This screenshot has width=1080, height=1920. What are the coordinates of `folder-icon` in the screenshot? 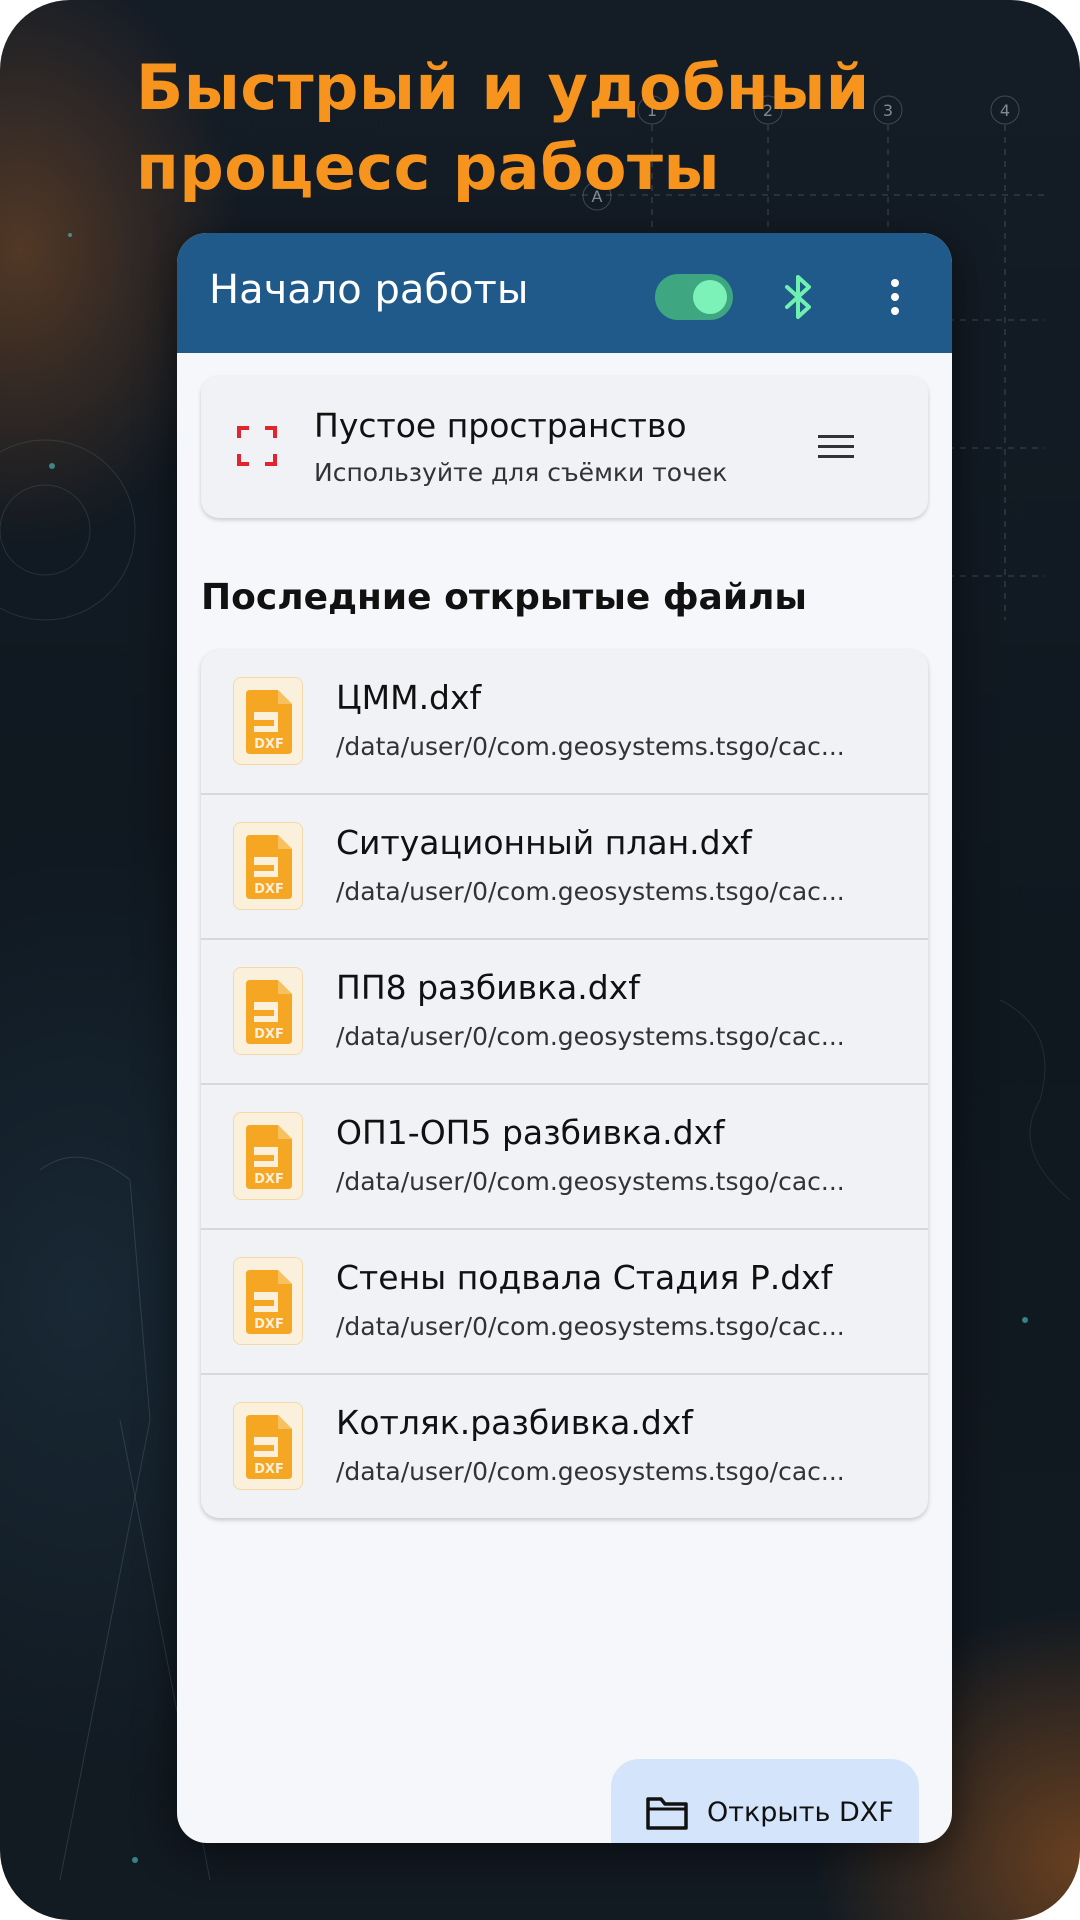 It's located at (667, 1813).